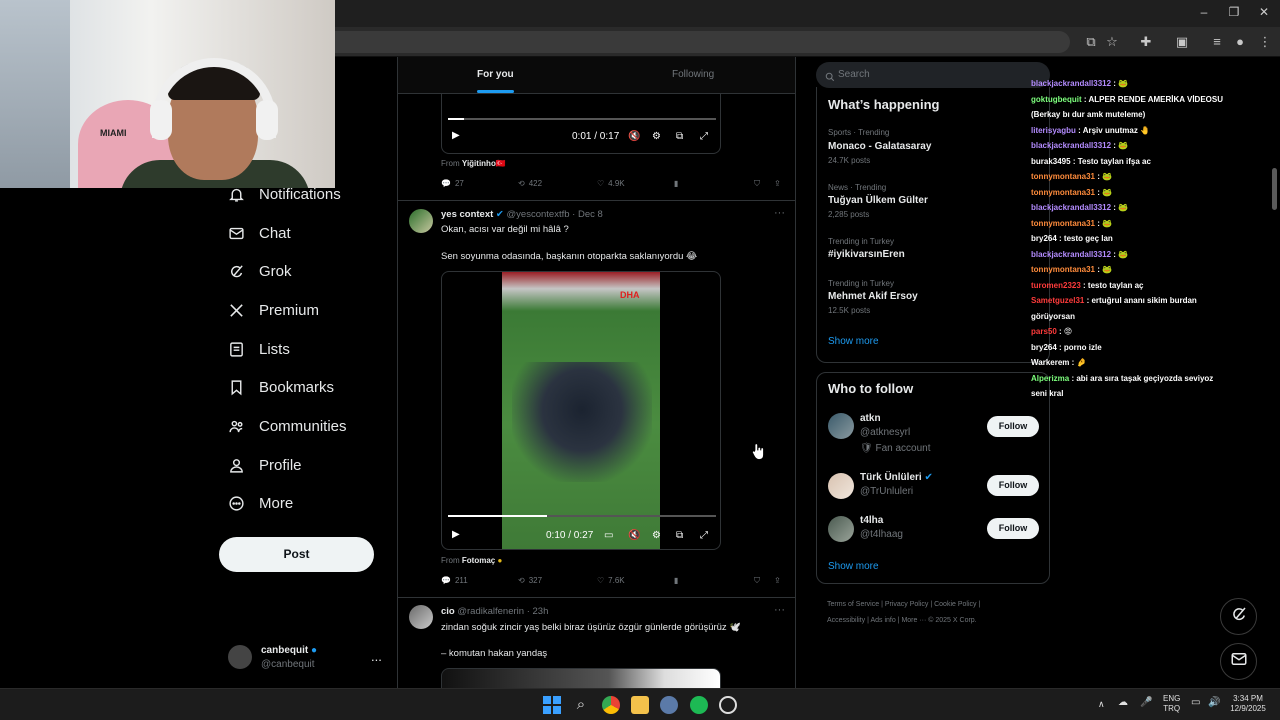  What do you see at coordinates (1238, 616) in the screenshot?
I see `grok-fab-button` at bounding box center [1238, 616].